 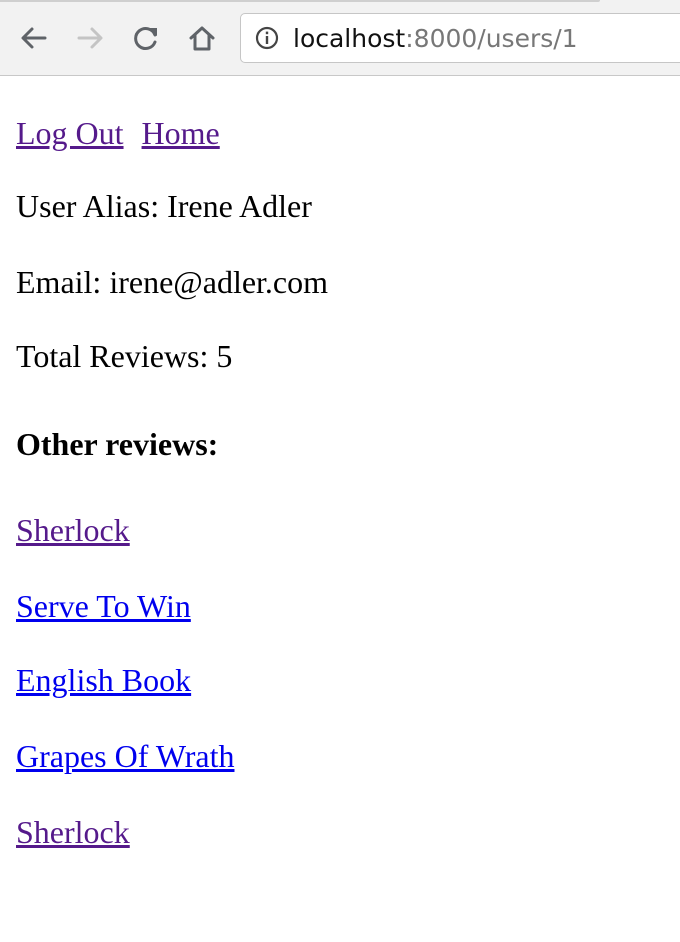 I want to click on review-item: English Book, so click(x=103, y=680).